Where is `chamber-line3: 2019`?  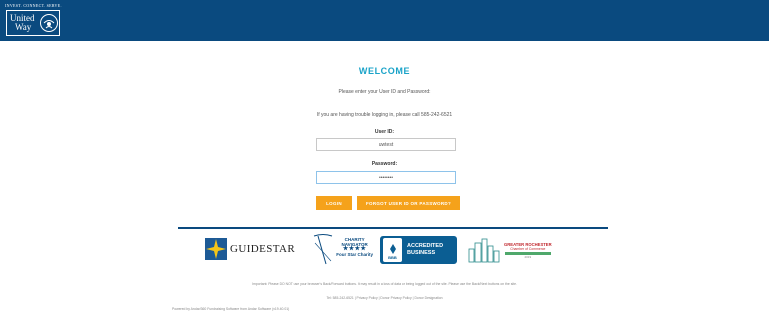
chamber-line3: 2019 is located at coordinates (528, 256).